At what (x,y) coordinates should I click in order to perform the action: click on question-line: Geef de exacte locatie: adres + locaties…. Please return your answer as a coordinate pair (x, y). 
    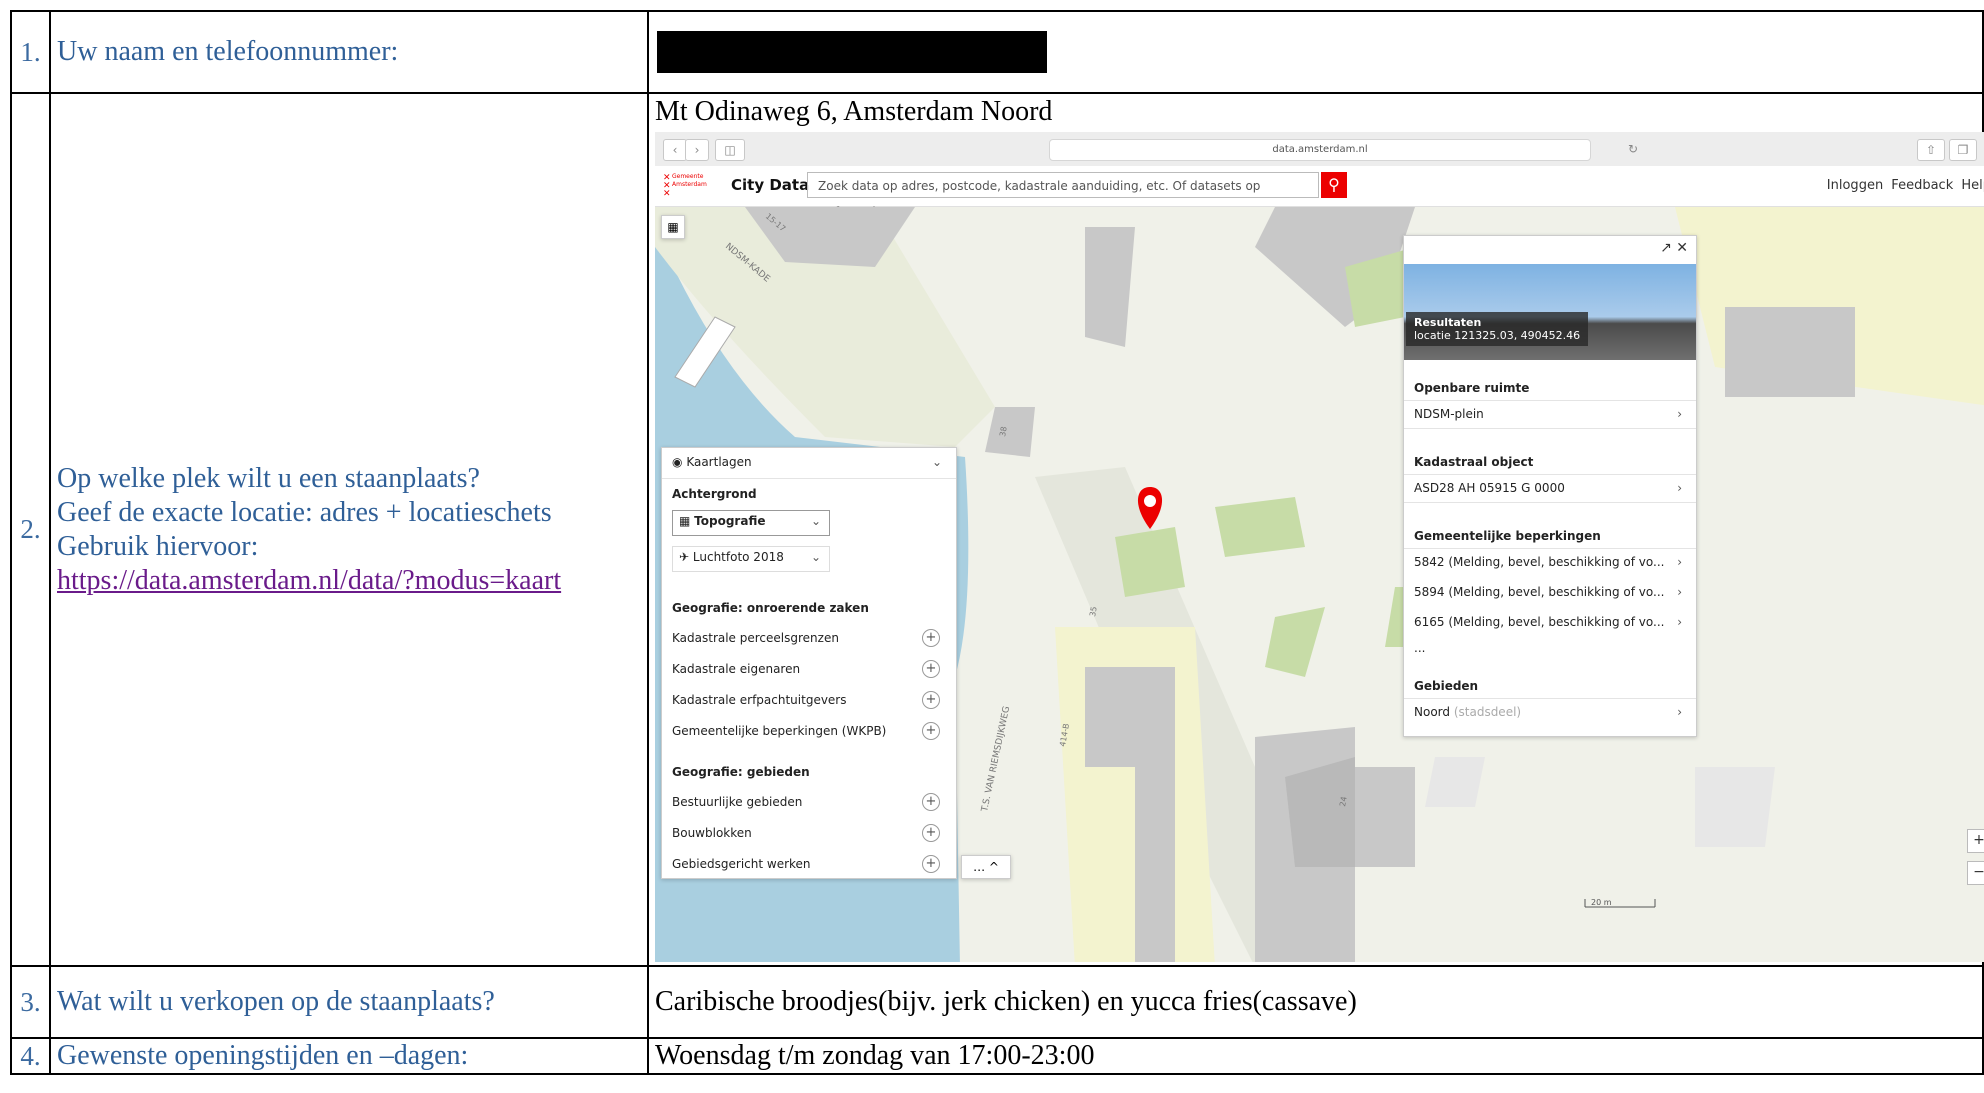
    Looking at the image, I should click on (304, 512).